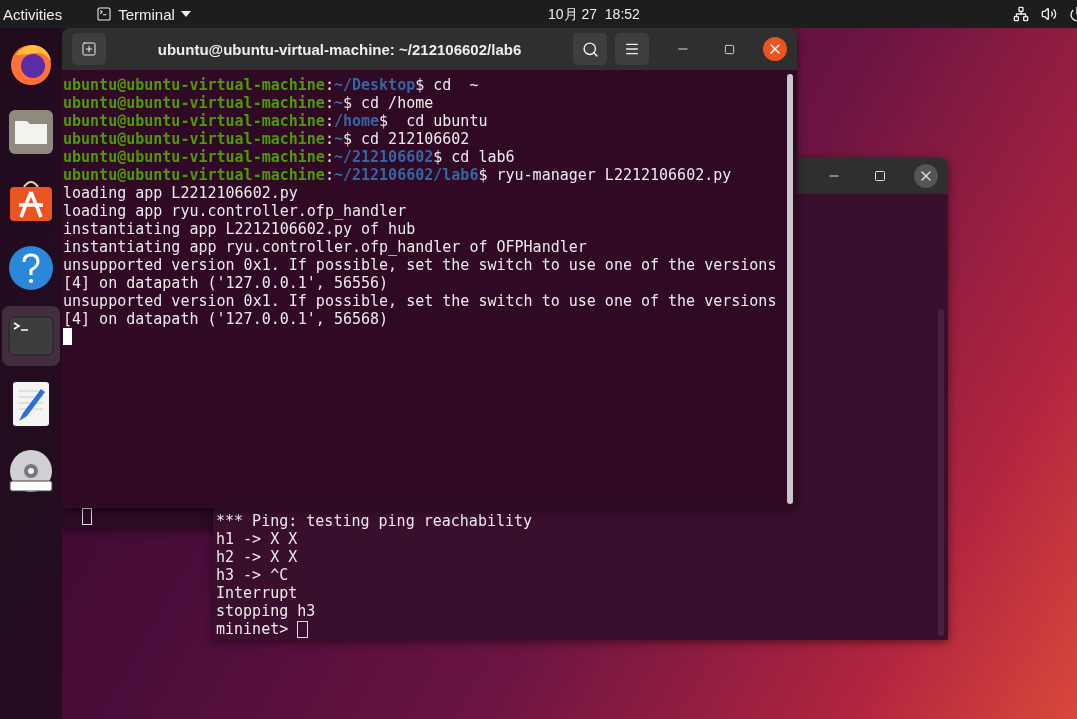 This screenshot has width=1077, height=719. I want to click on volume-icon, so click(1049, 14).